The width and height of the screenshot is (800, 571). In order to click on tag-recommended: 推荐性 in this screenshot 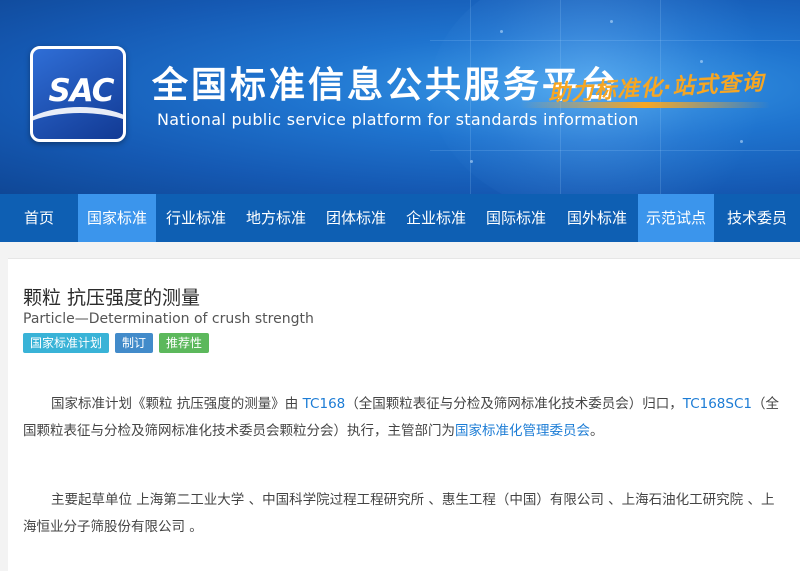, I will do `click(184, 343)`.